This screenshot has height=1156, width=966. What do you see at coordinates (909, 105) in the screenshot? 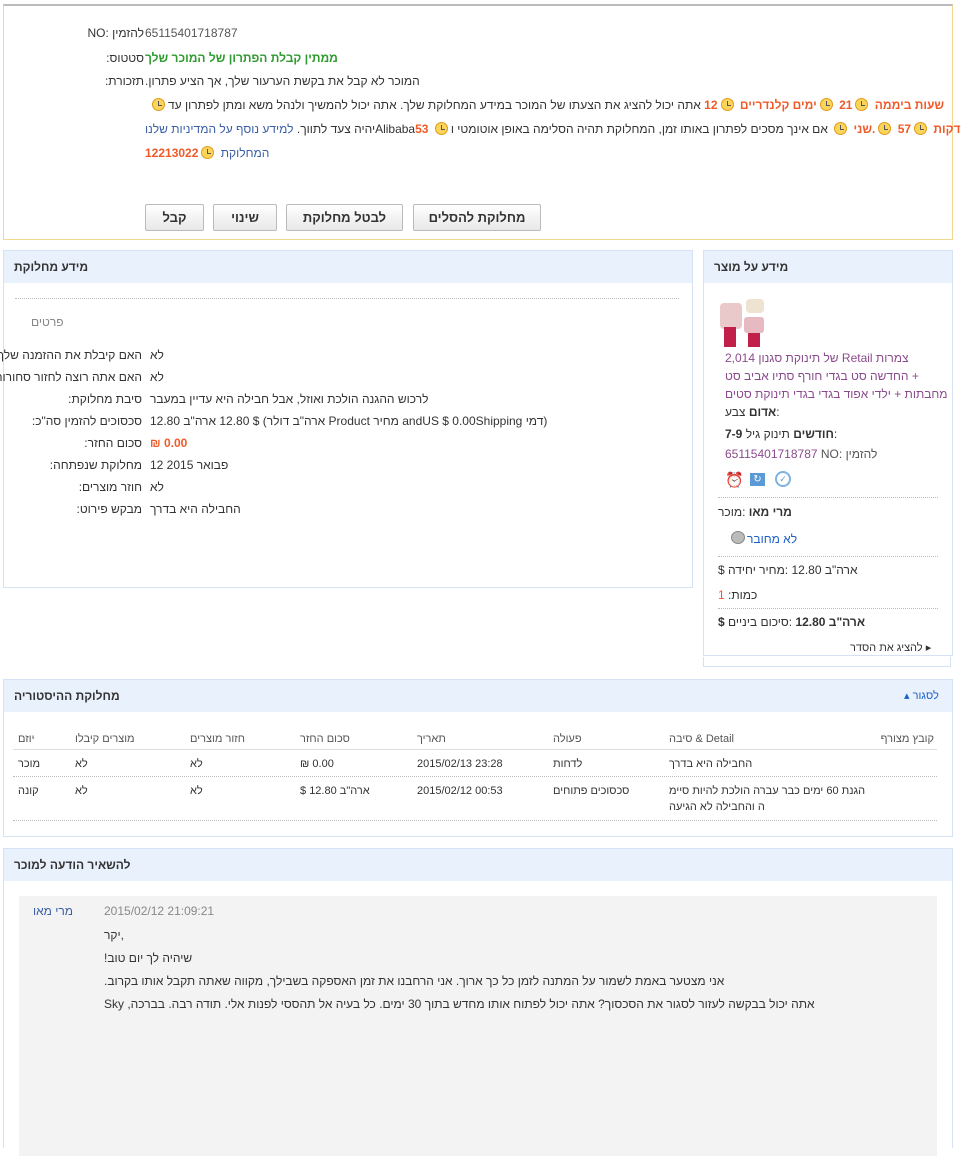
I see `countdown-hours-unit: שעות ביממה` at bounding box center [909, 105].